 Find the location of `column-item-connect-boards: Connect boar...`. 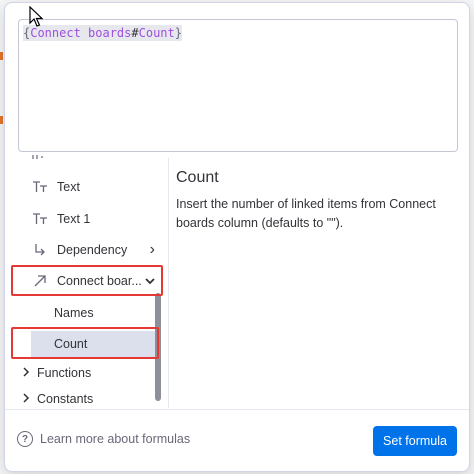

column-item-connect-boards: Connect boar... is located at coordinates (94, 281).